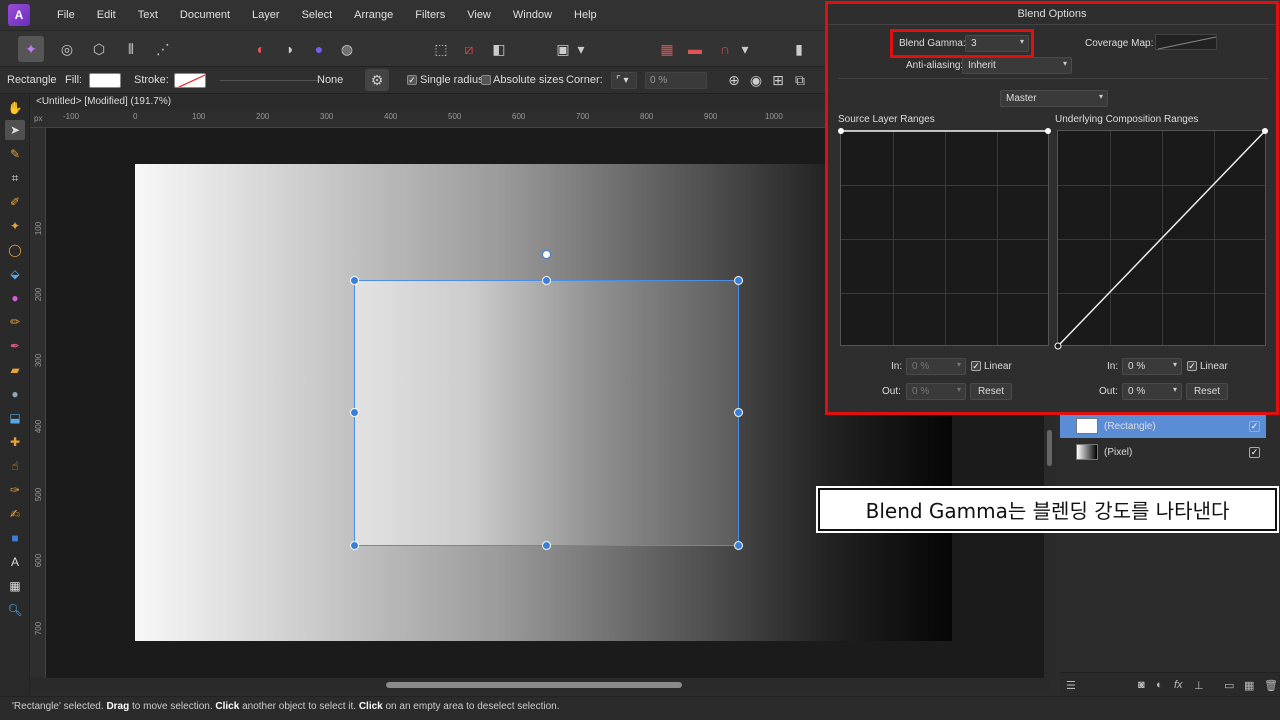 The height and width of the screenshot is (720, 1280). Describe the element at coordinates (756, 80) in the screenshot. I see `view-icon: ◉` at that location.